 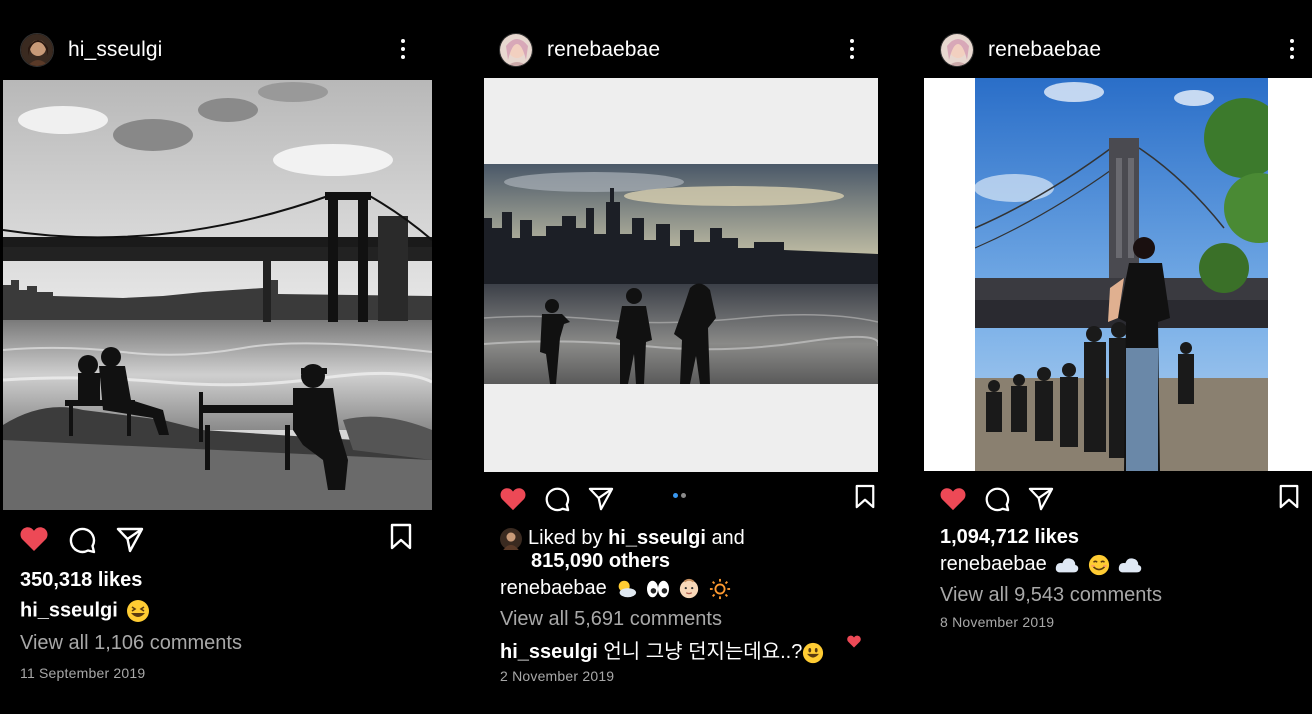 What do you see at coordinates (854, 641) in the screenshot?
I see `comment-like-heart-icon` at bounding box center [854, 641].